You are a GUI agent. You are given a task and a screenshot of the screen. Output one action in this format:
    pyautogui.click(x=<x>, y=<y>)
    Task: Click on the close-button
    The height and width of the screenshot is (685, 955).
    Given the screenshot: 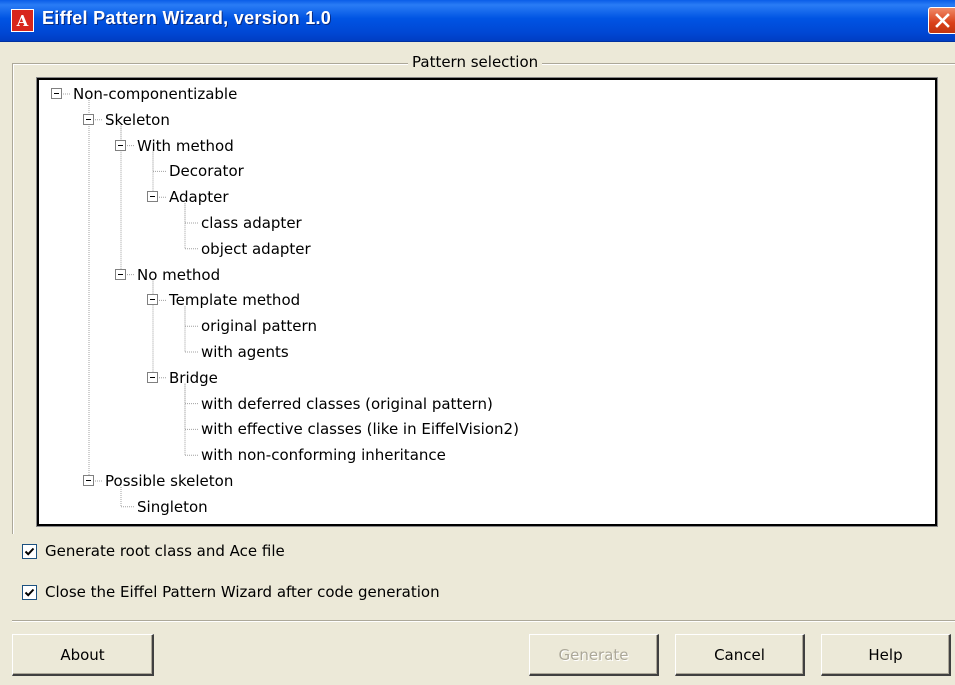 What is the action you would take?
    pyautogui.click(x=941, y=20)
    